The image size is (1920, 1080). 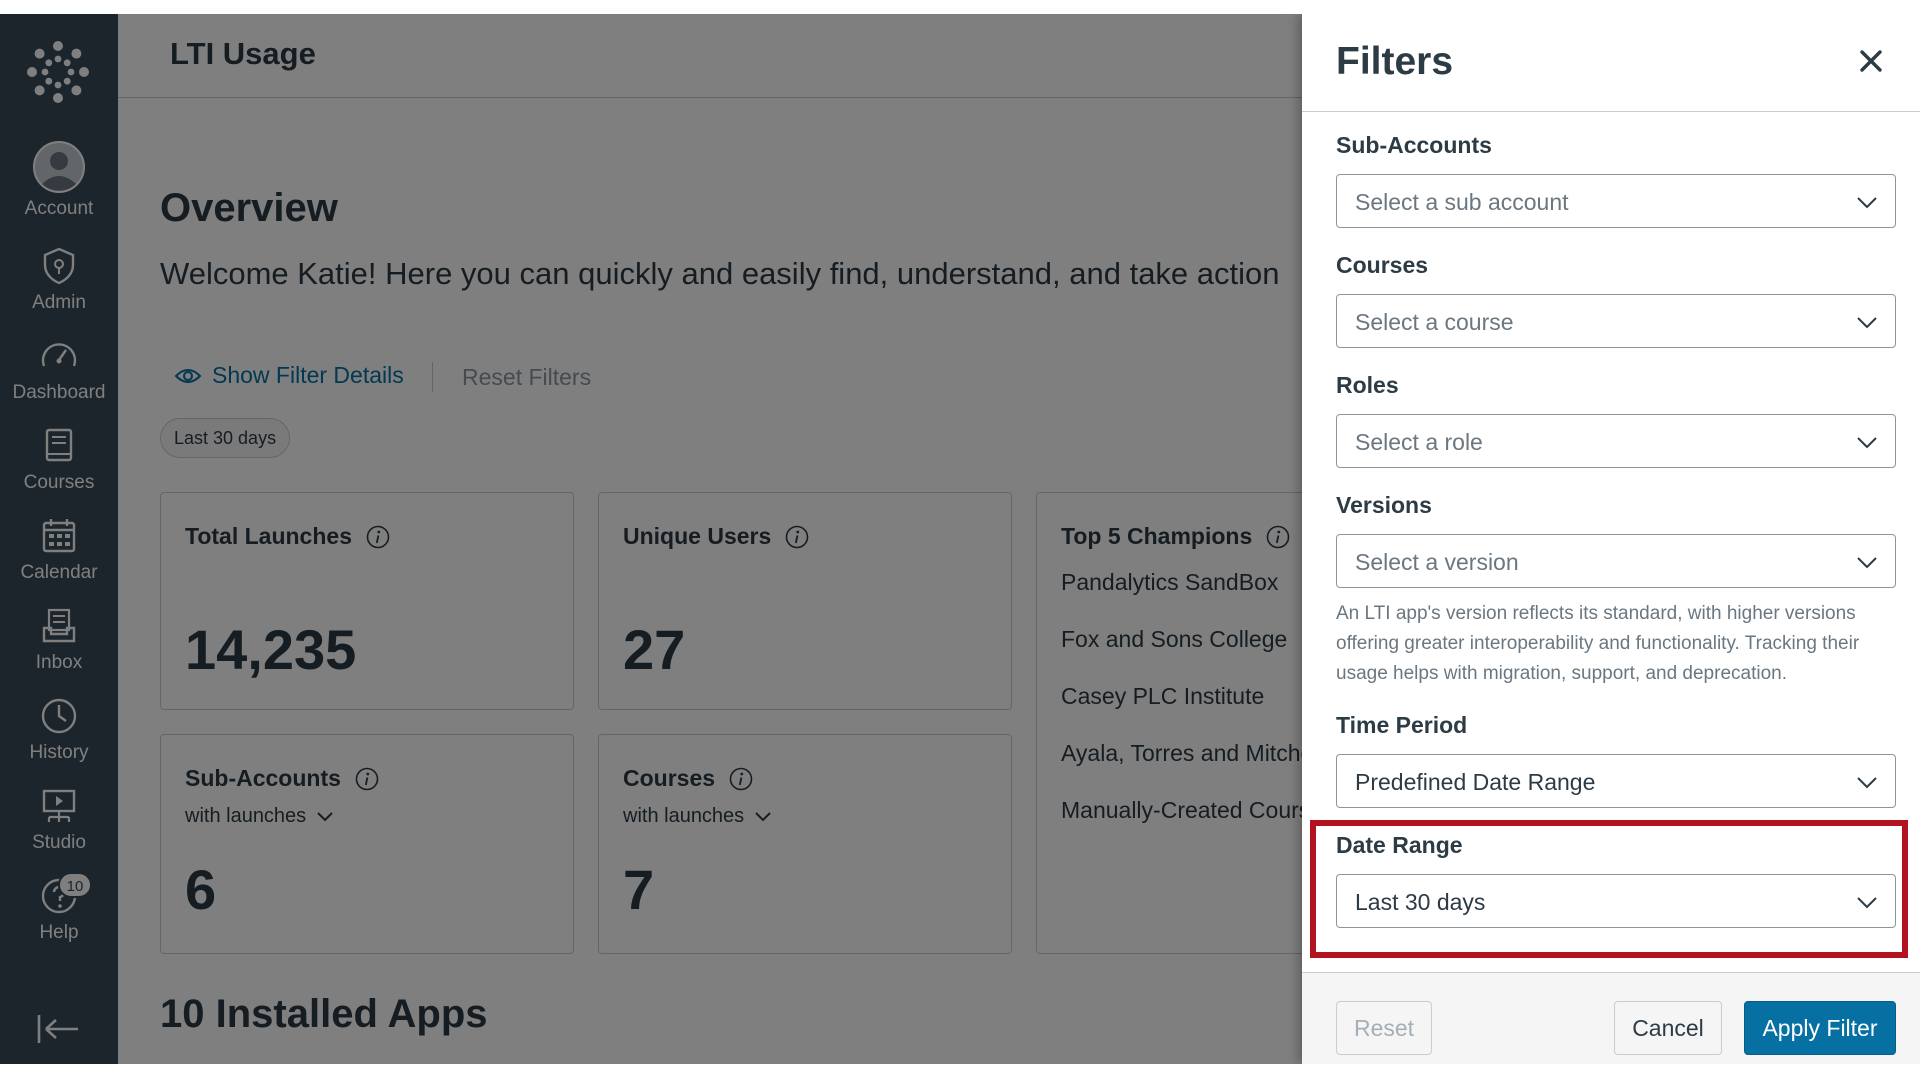 I want to click on reset-button: Reset, so click(x=1384, y=1028).